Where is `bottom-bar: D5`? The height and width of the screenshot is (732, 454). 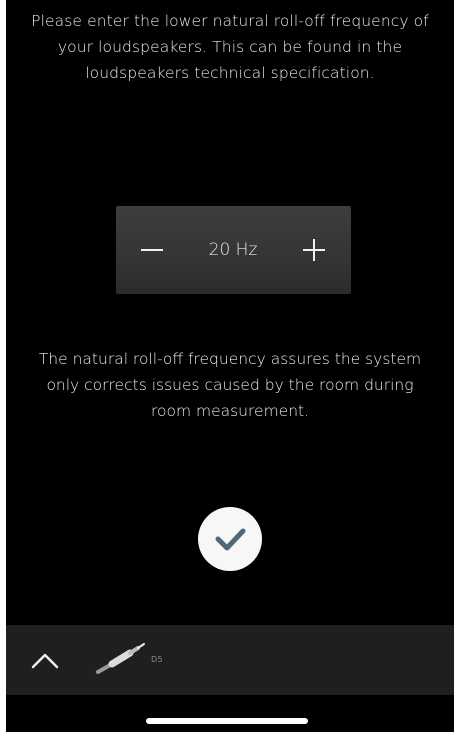
bottom-bar: D5 is located at coordinates (230, 660).